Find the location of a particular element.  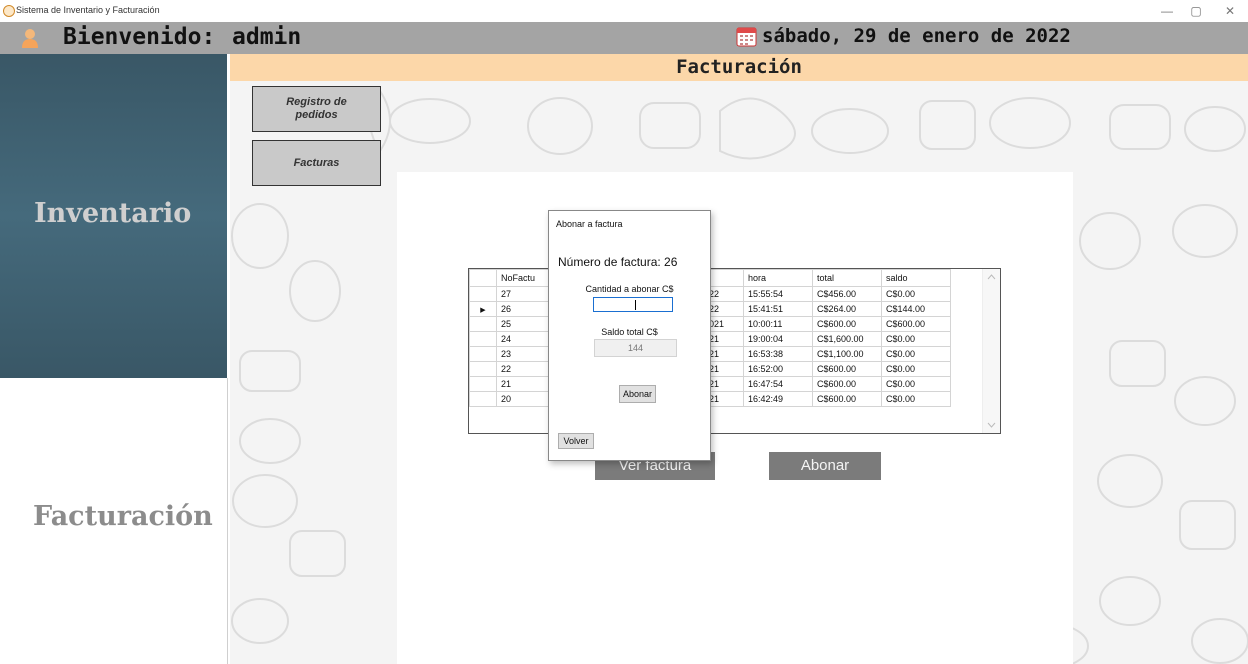

dialog-title: Abonar a factura is located at coordinates (589, 224).